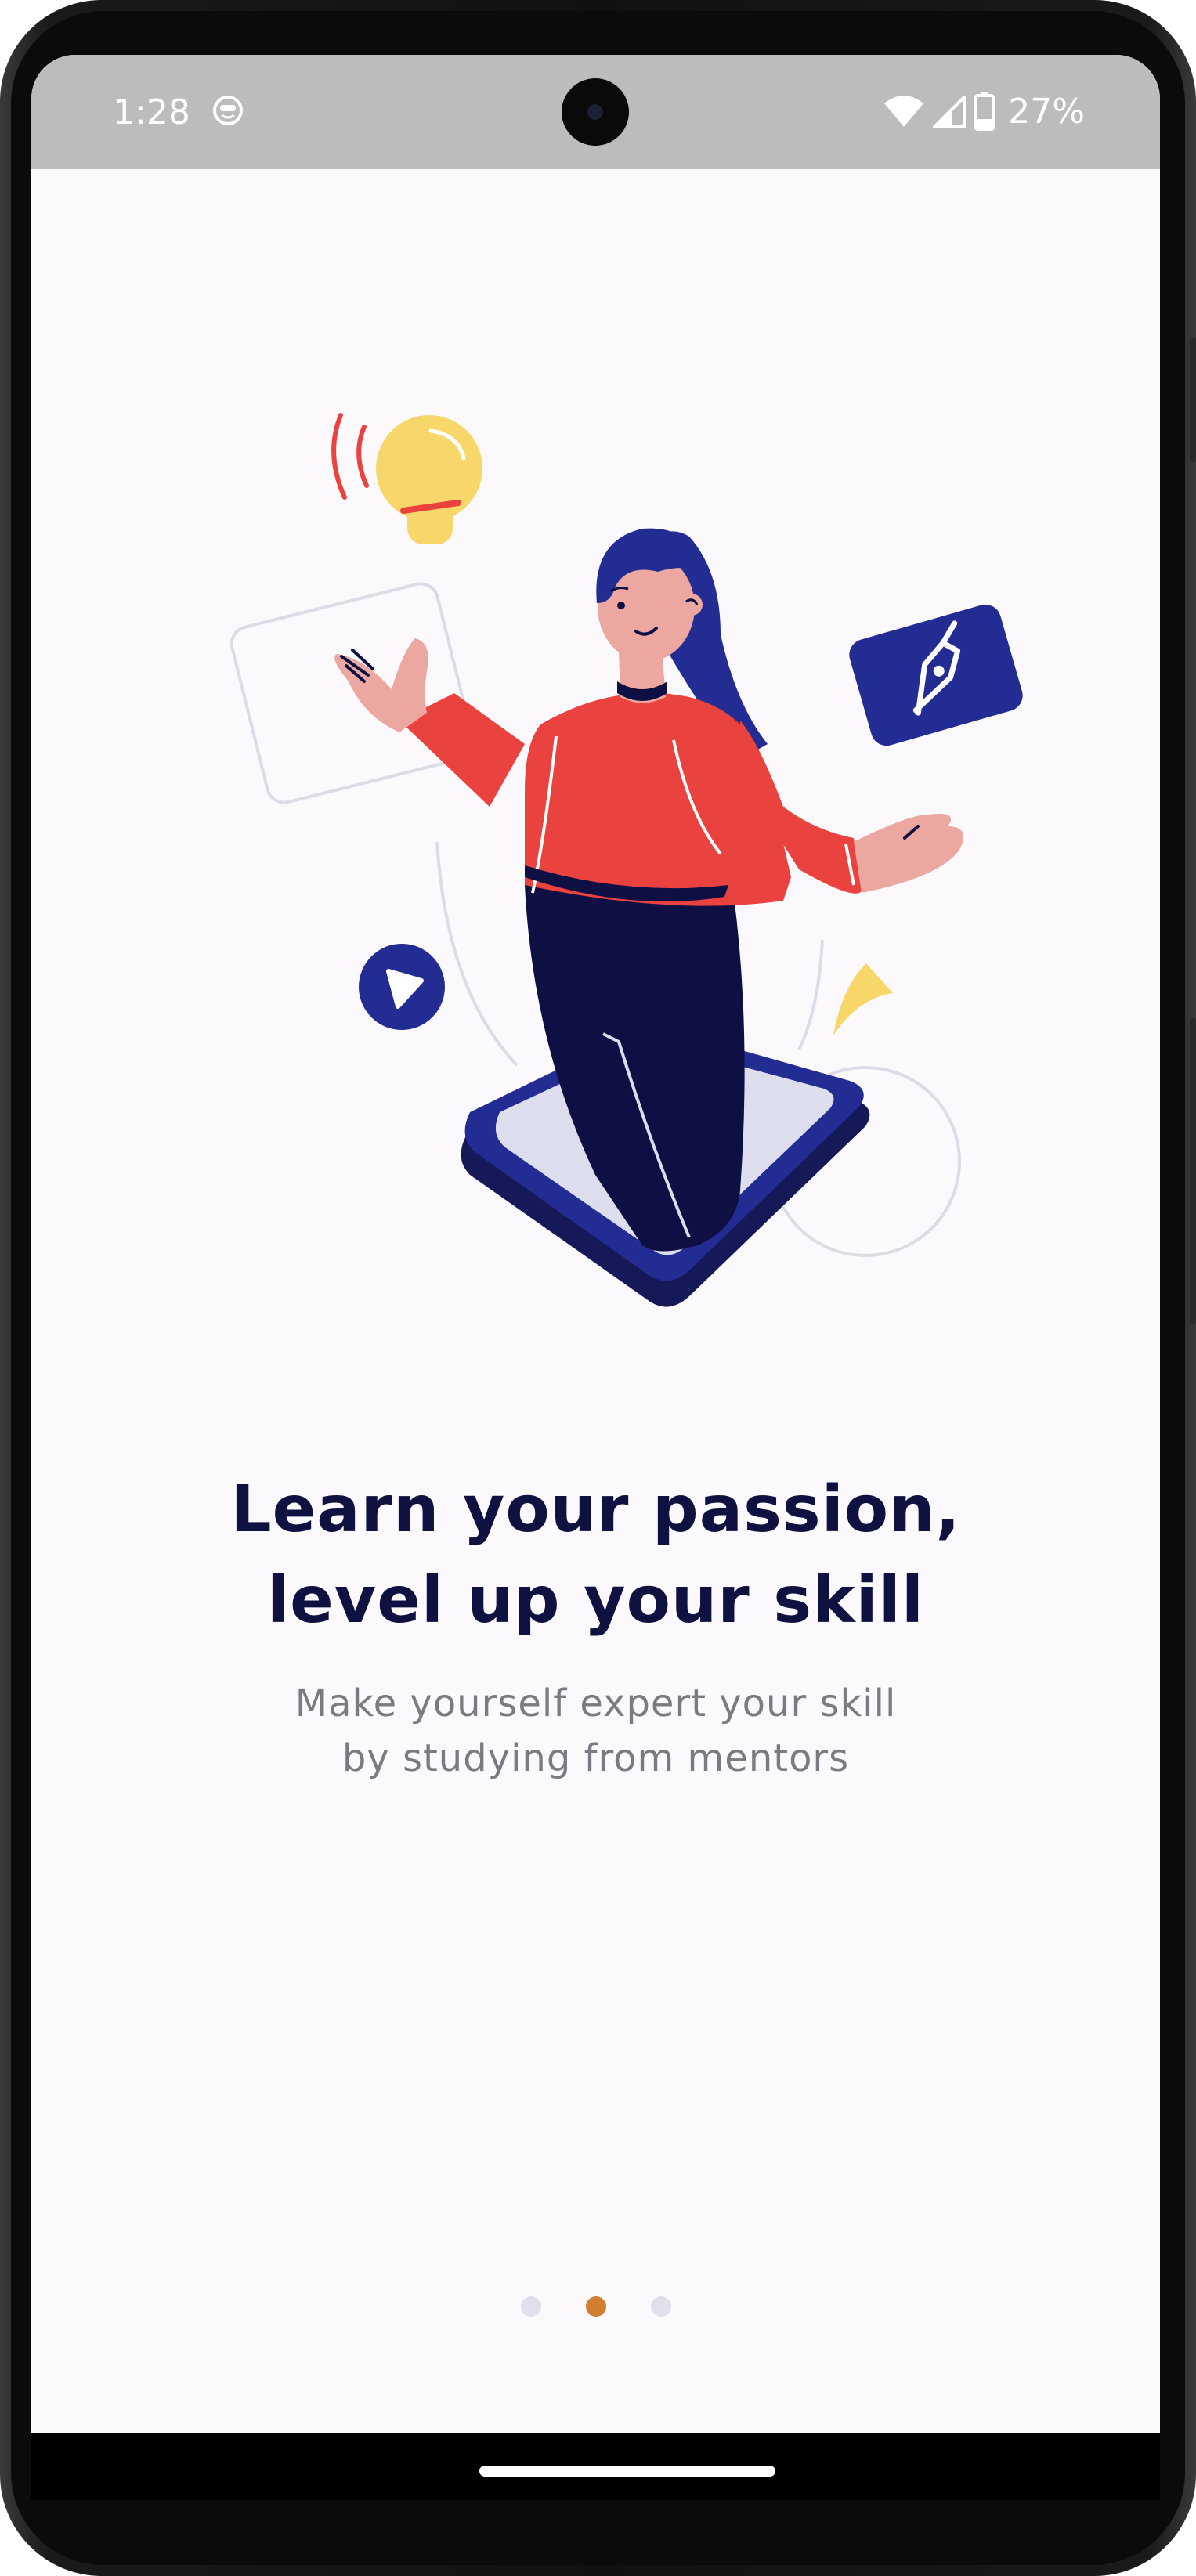 The height and width of the screenshot is (2576, 1196). I want to click on page-dot-2-active, so click(595, 2306).